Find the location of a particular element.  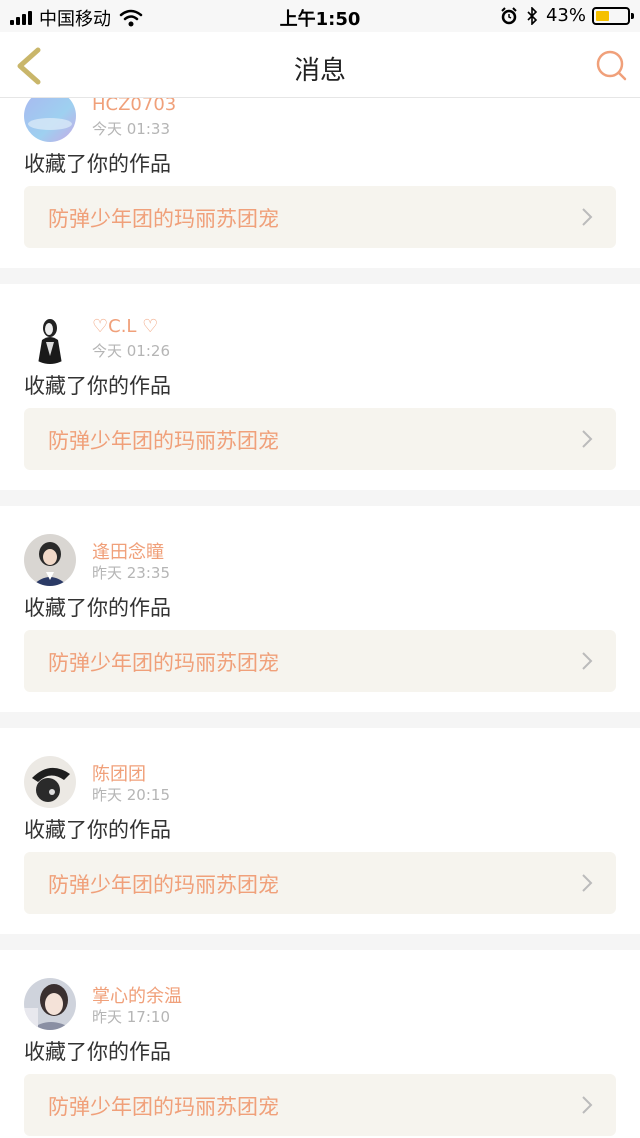

status-right: 43% is located at coordinates (567, 15).